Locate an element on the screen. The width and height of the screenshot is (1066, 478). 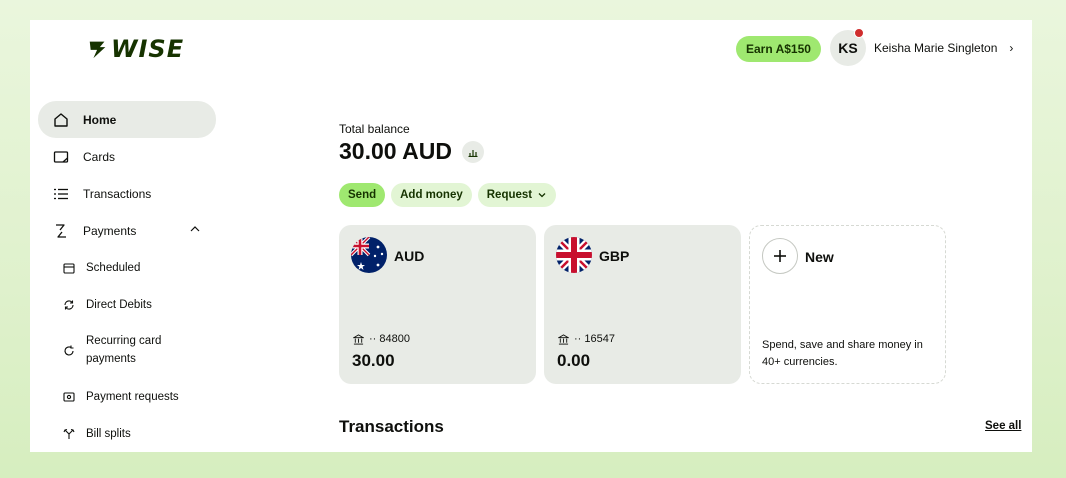
balance-value: 30.00 AUD is located at coordinates (395, 151).